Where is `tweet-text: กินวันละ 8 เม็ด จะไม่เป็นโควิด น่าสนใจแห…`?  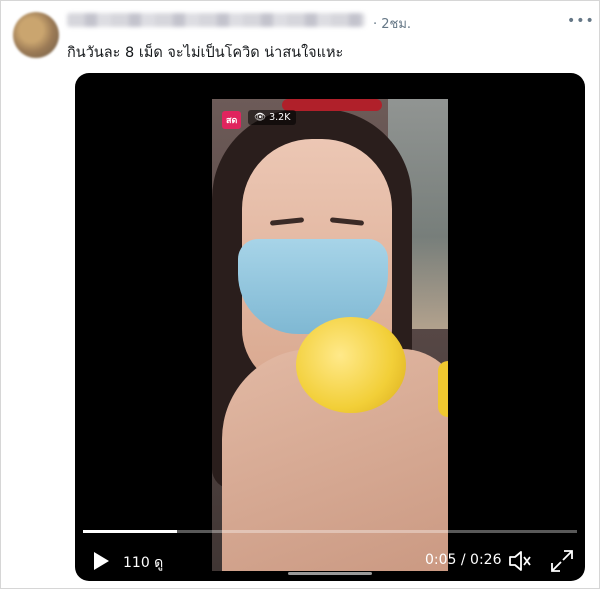
tweet-text: กินวันละ 8 เม็ด จะไม่เป็นโควิด น่าสนใจแห… is located at coordinates (205, 53).